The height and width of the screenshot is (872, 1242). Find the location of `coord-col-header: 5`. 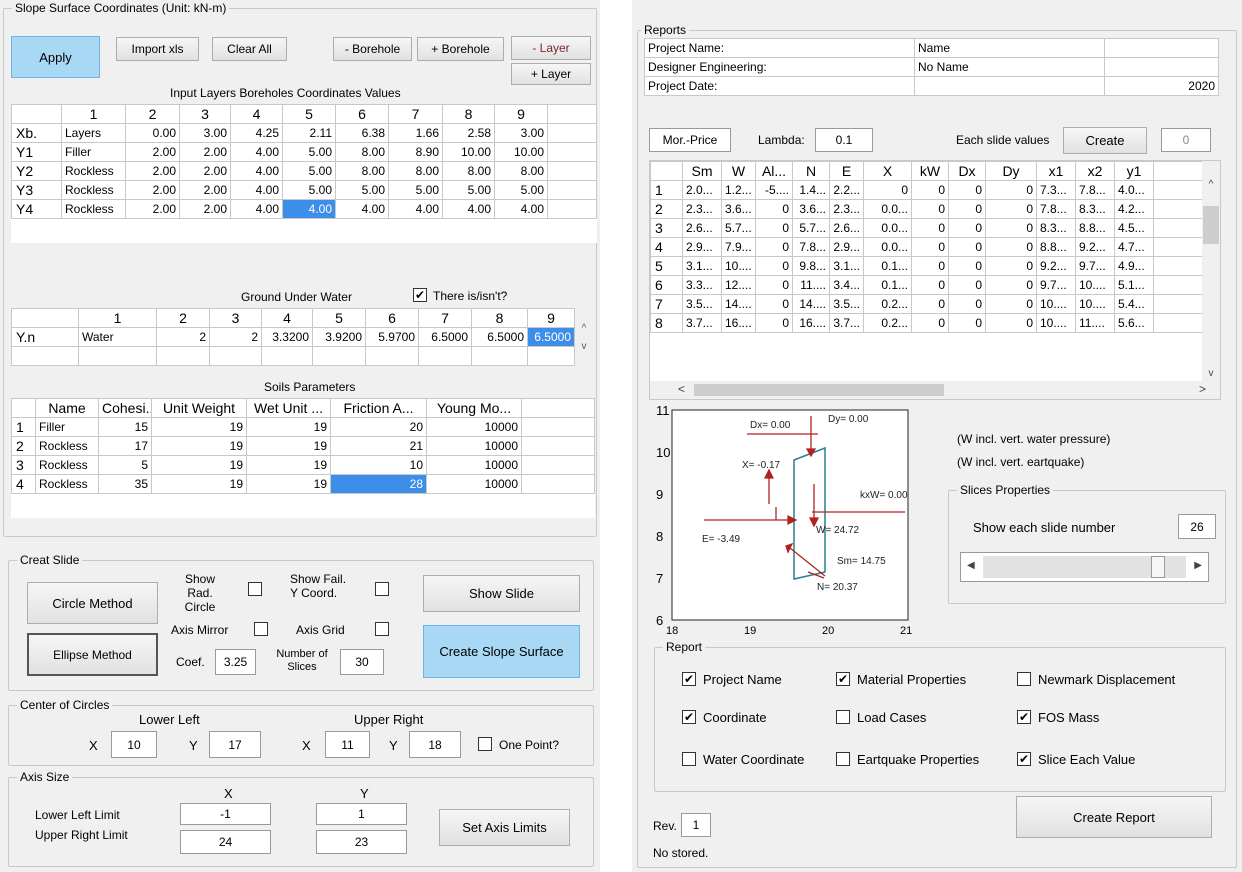

coord-col-header: 5 is located at coordinates (309, 114).